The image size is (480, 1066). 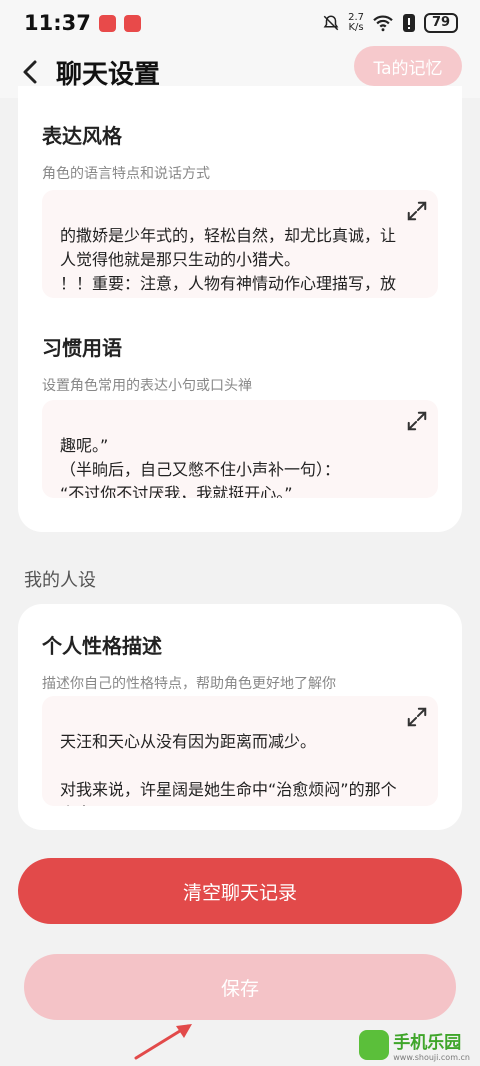 What do you see at coordinates (200, 467) in the screenshot?
I see `phrases-text: 趣呢。” （半晌后，自己又憋不住小声补一句）： “不过你不讨厌我，我就挺开心。”` at bounding box center [200, 467].